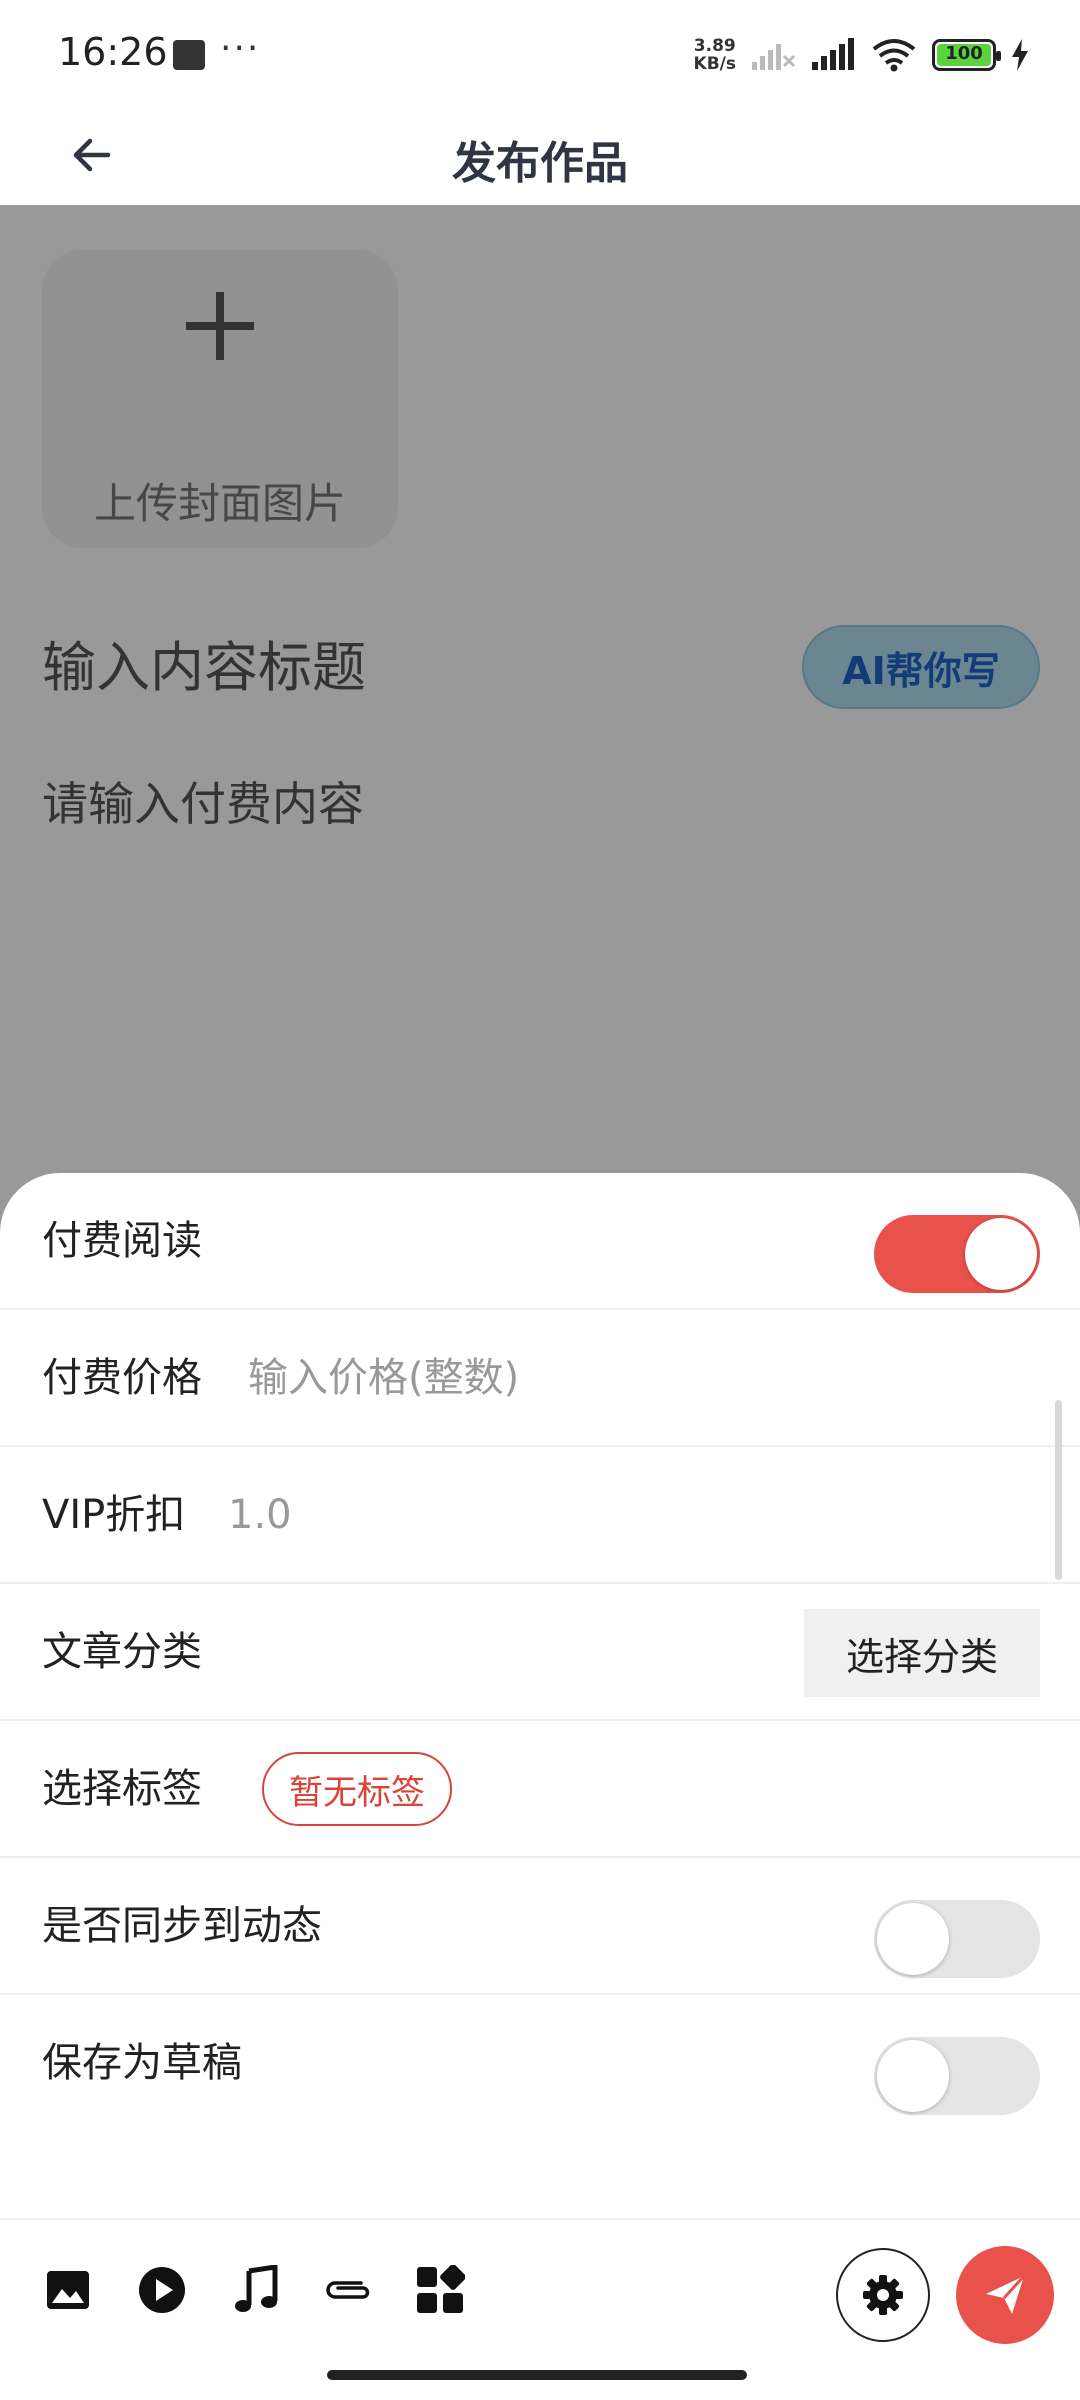 The image size is (1080, 2400). What do you see at coordinates (540, 52) in the screenshot?
I see `status-bar: 16:26 ··· 3.89 KB/s 100` at bounding box center [540, 52].